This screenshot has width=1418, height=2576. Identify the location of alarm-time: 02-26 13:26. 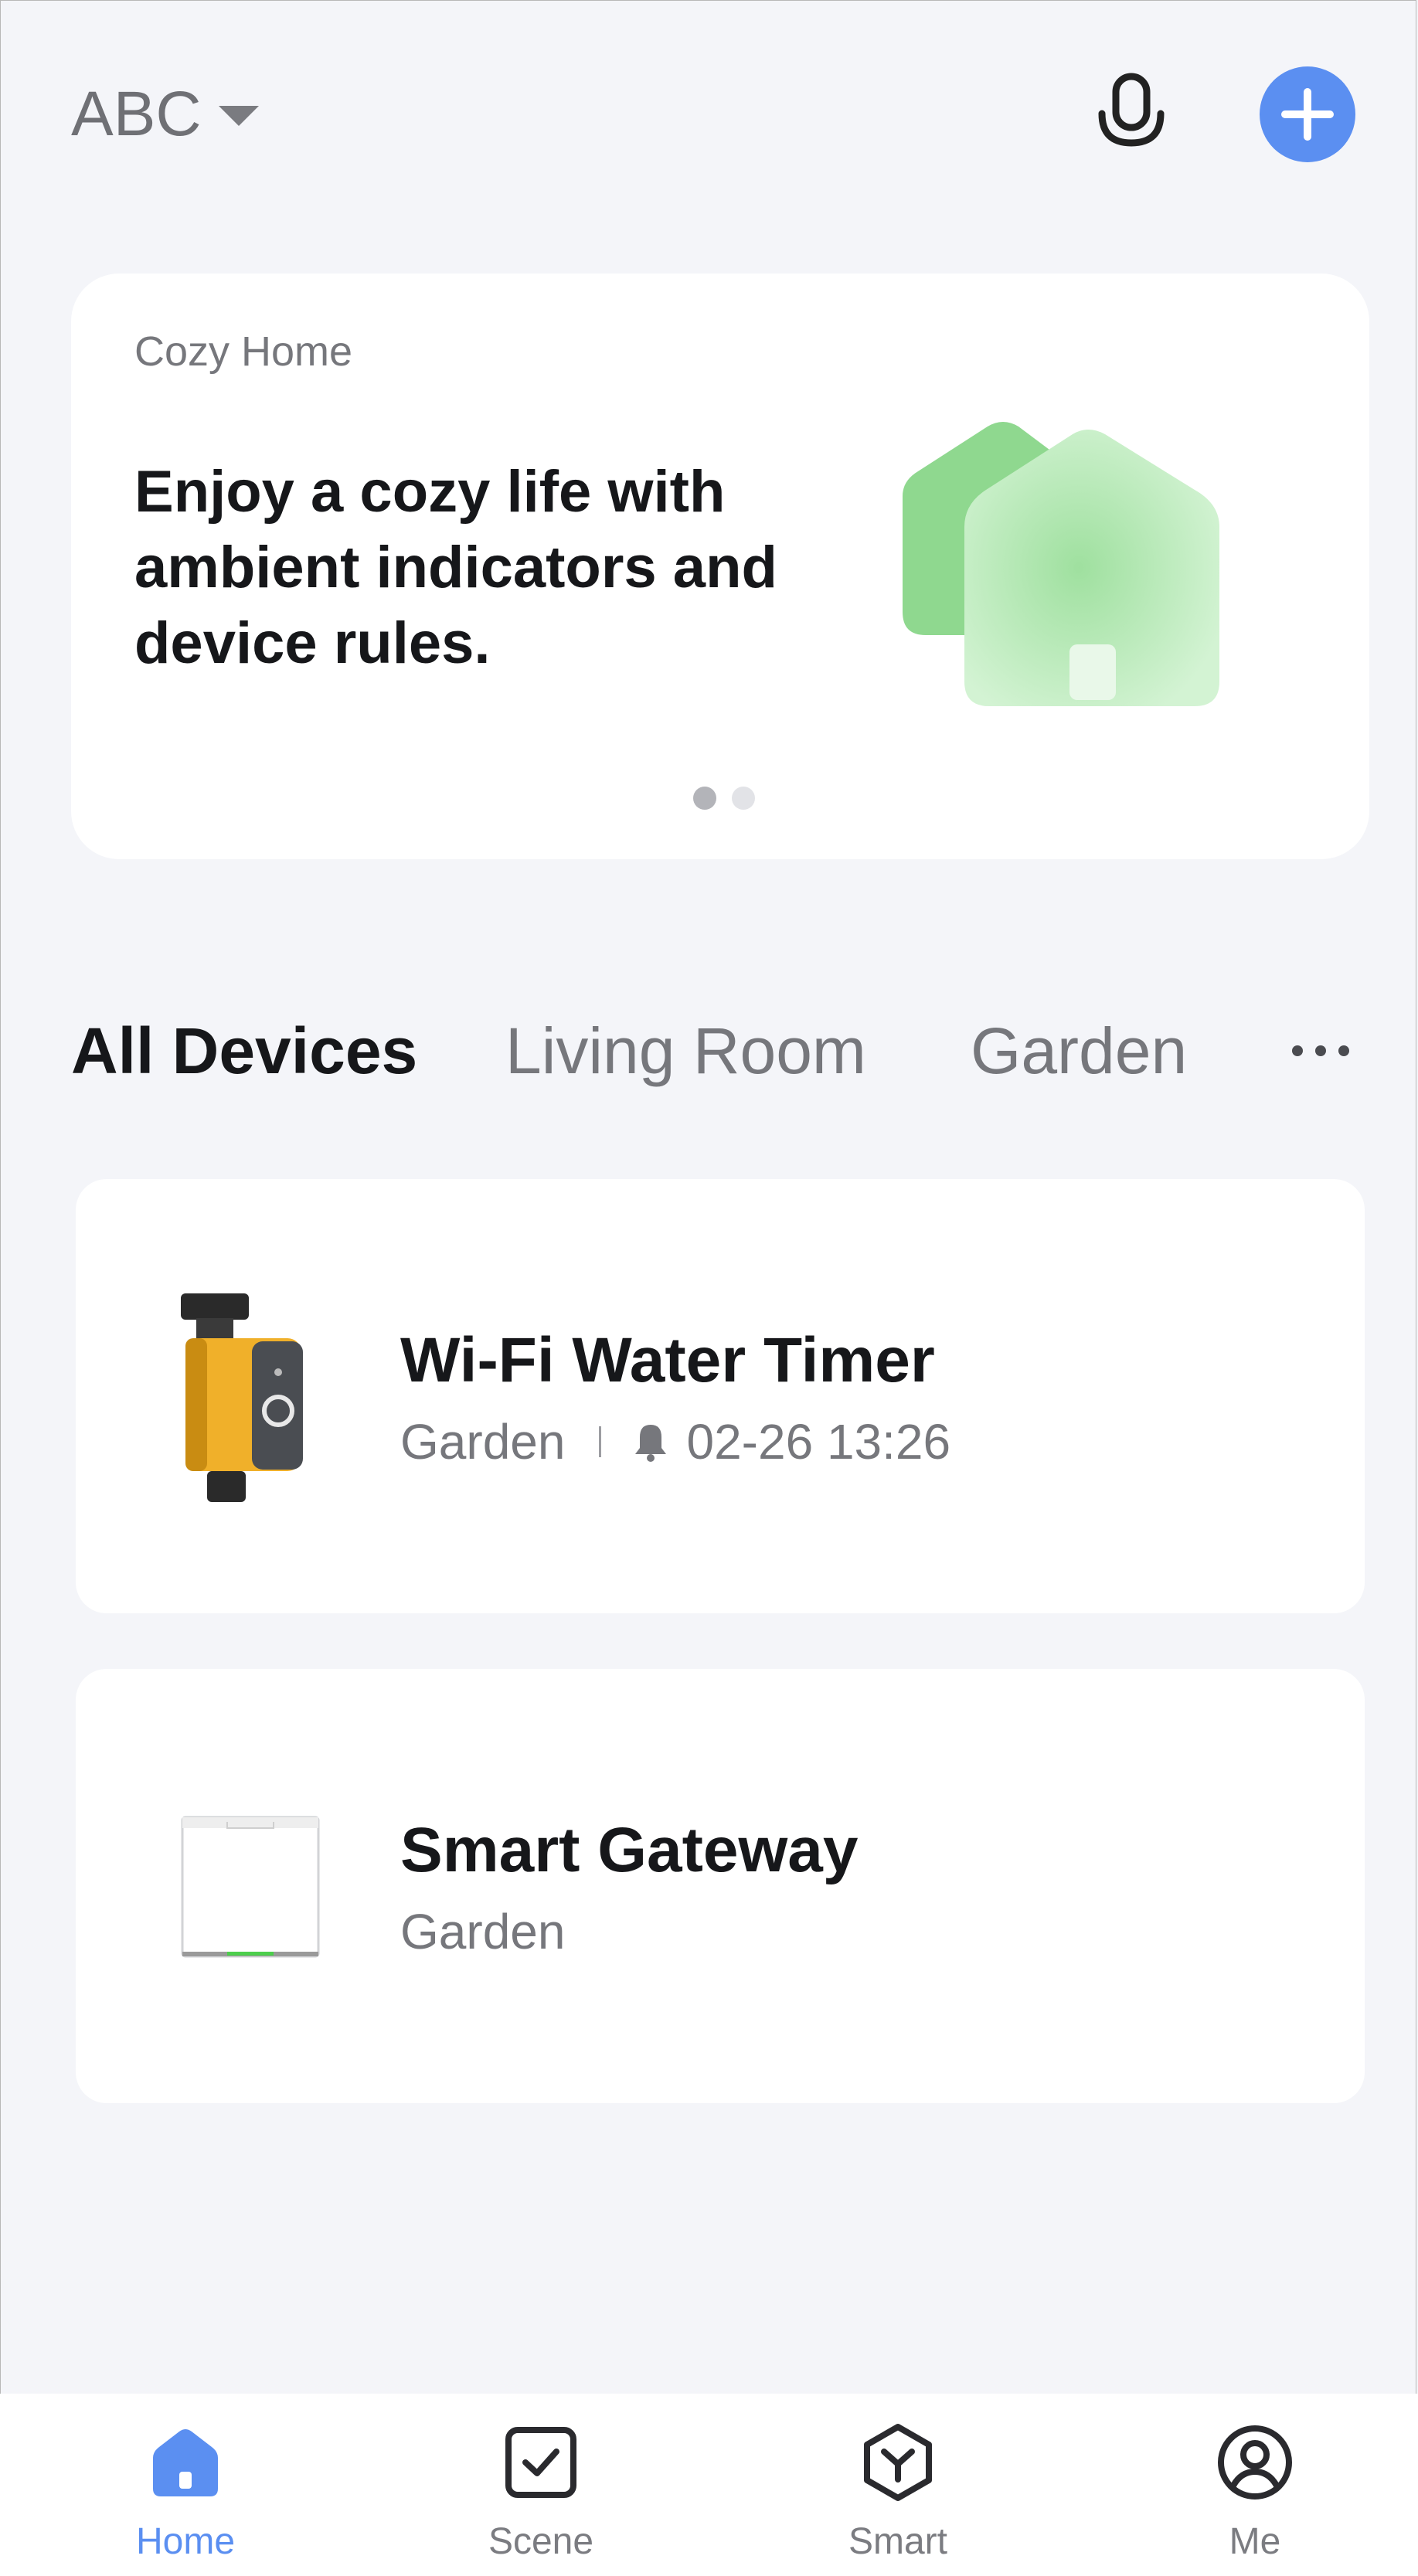
(818, 1442).